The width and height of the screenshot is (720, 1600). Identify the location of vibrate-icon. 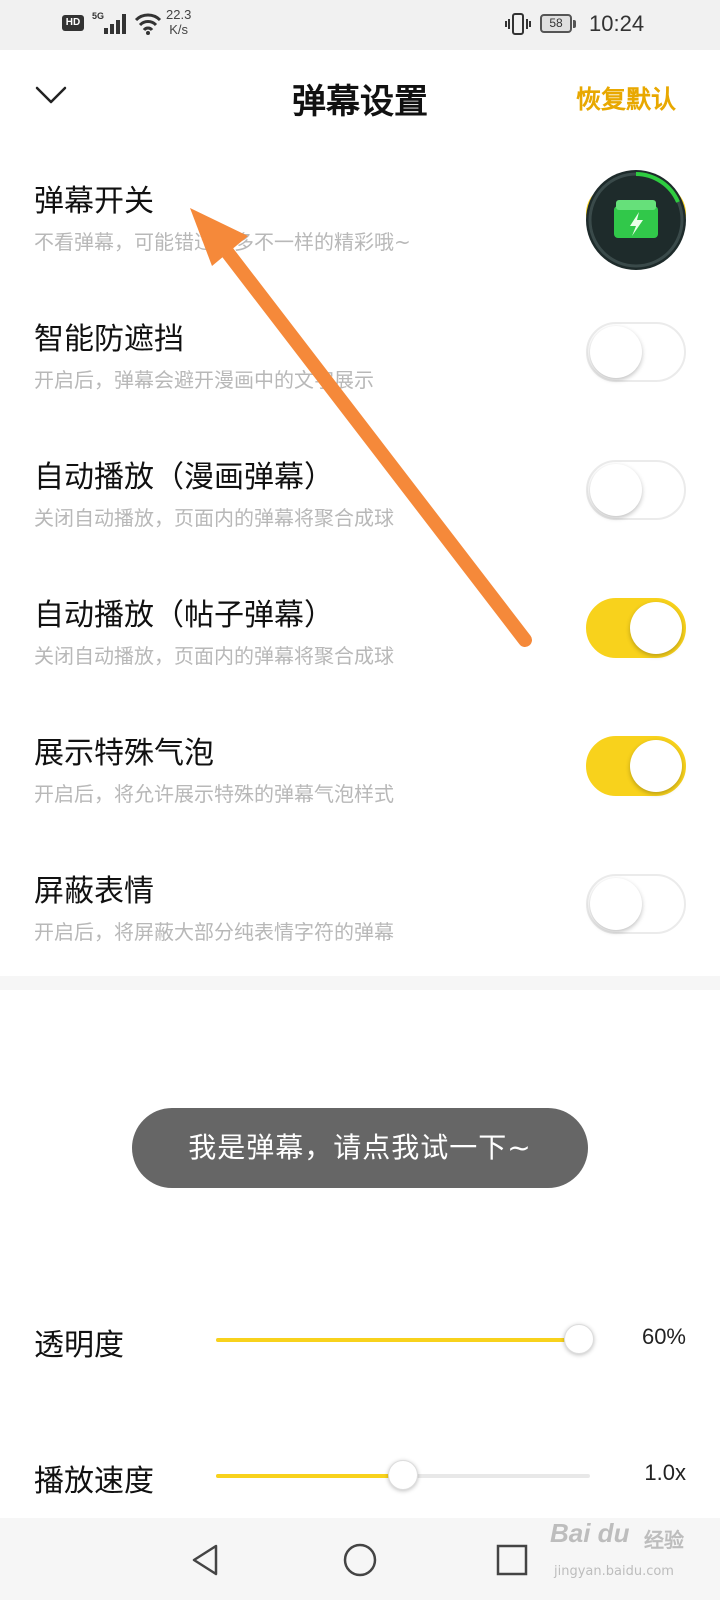
(518, 24).